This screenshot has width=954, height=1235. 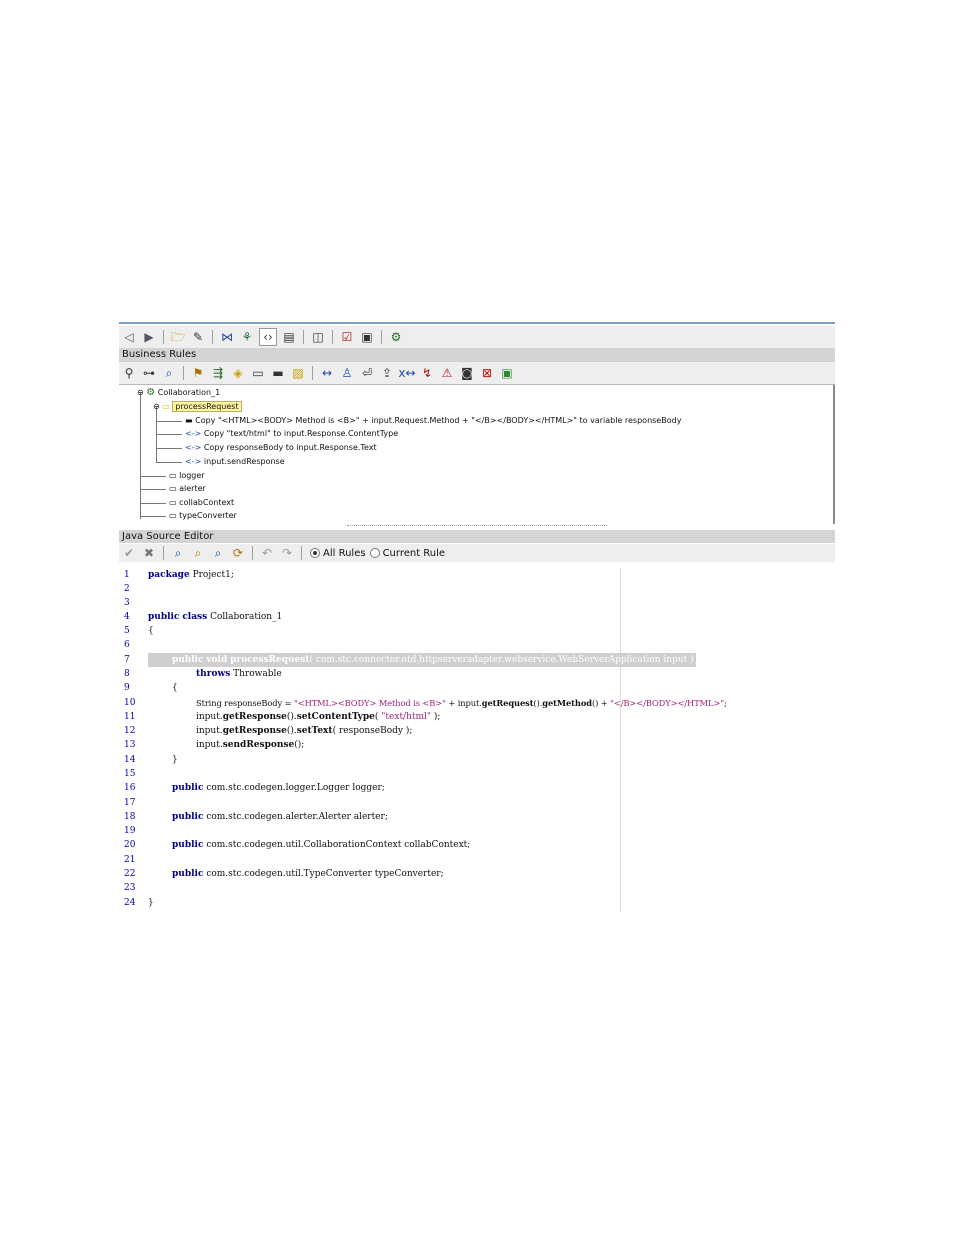 I want to click on if-icon: ◈, so click(x=238, y=373).